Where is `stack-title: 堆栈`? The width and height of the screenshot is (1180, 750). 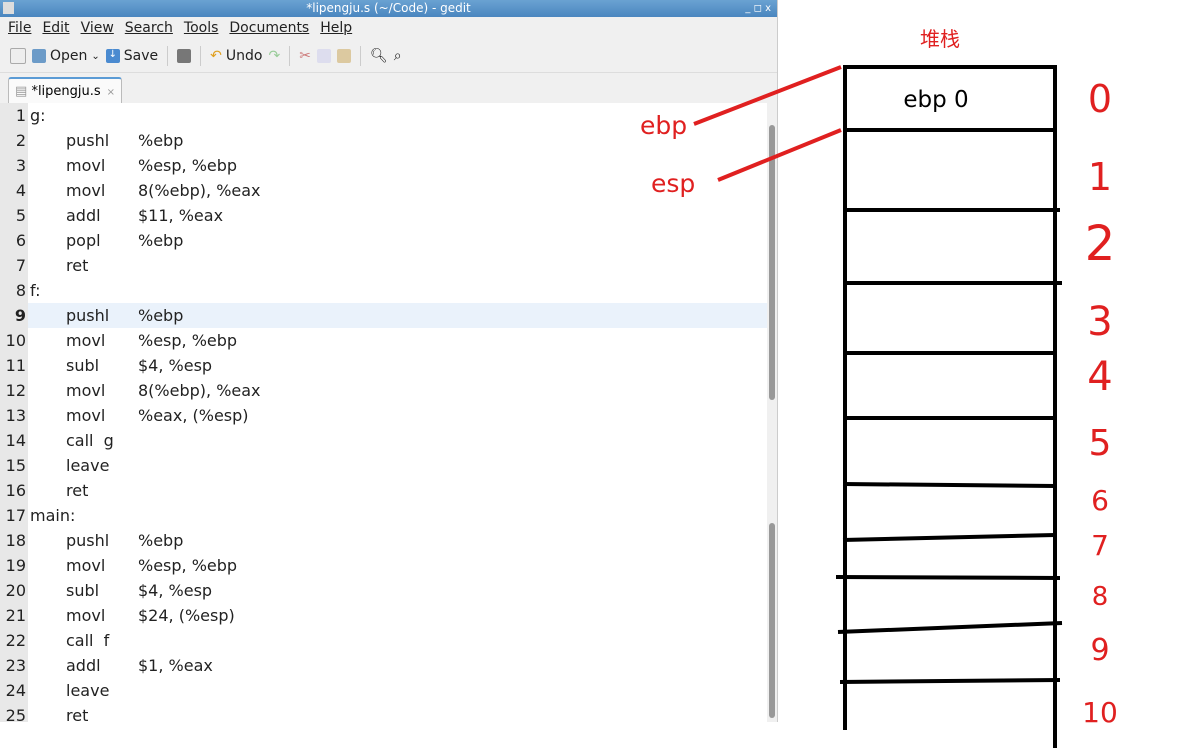
stack-title: 堆栈 is located at coordinates (940, 39).